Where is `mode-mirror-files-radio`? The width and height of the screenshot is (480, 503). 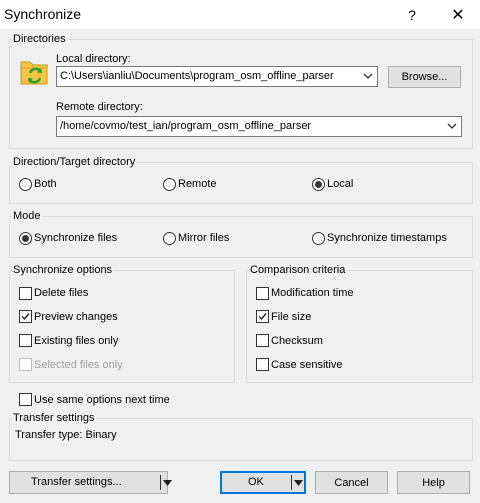
mode-mirror-files-radio is located at coordinates (169, 238).